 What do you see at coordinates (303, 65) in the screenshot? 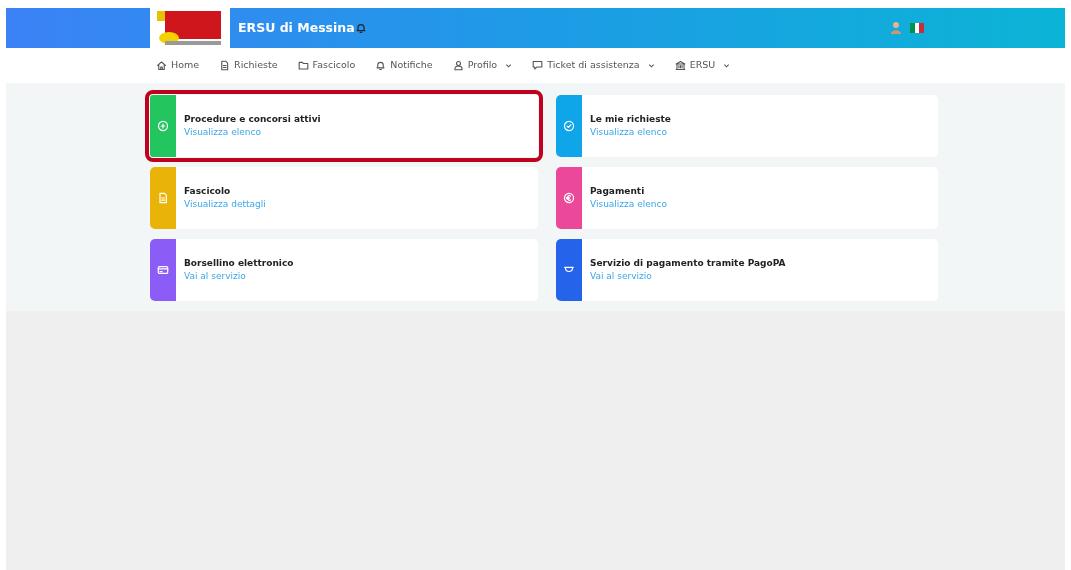
I see `folder-icon` at bounding box center [303, 65].